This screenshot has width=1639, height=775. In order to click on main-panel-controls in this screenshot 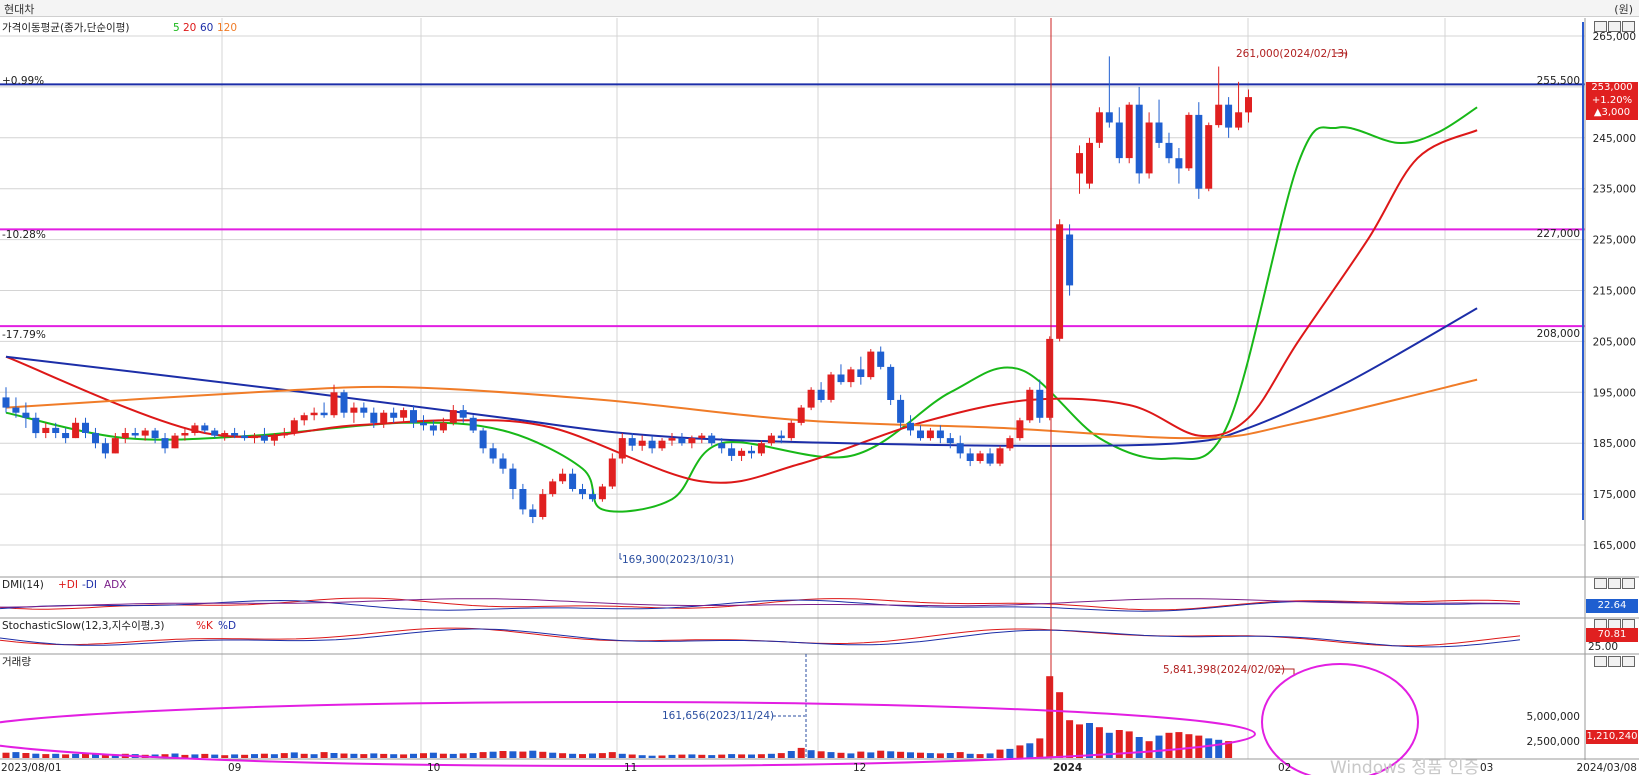, I will do `click(1615, 27)`.